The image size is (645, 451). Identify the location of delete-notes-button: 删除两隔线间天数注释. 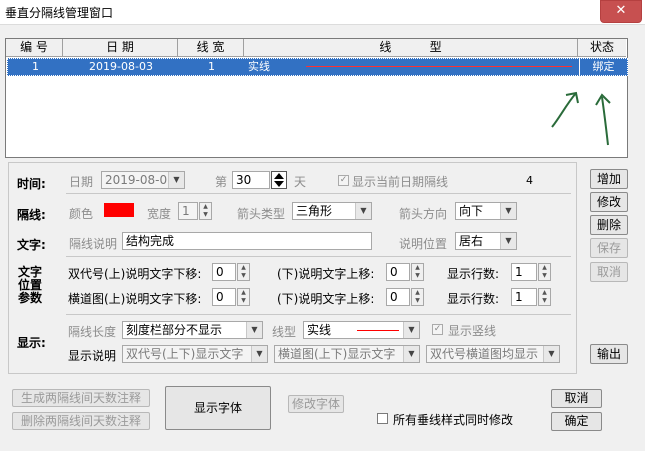
(81, 421).